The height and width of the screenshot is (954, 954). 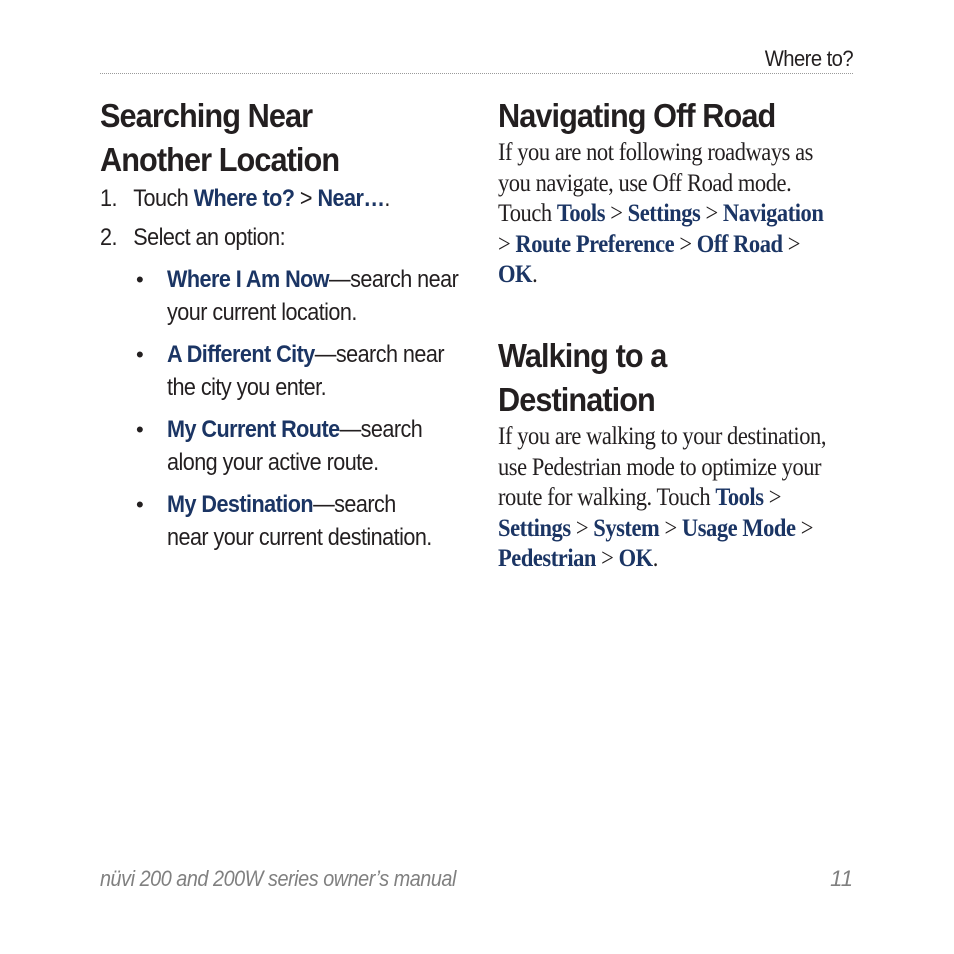 What do you see at coordinates (241, 354) in the screenshot?
I see `option-label: A Different City` at bounding box center [241, 354].